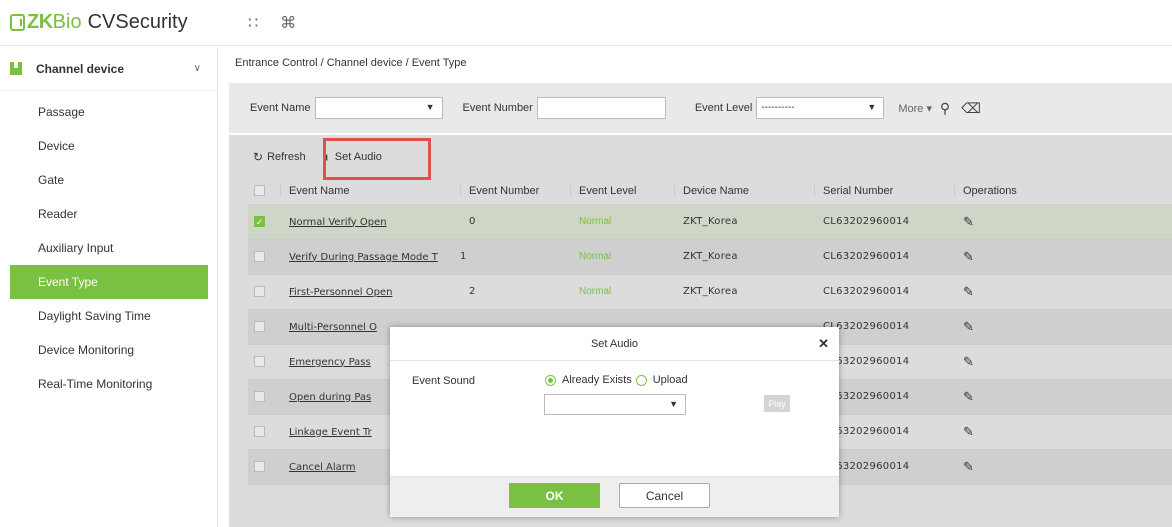 Image resolution: width=1172 pixels, height=527 pixels. I want to click on sidebar-item-daylight-saving-time: Daylight Saving Time, so click(109, 316).